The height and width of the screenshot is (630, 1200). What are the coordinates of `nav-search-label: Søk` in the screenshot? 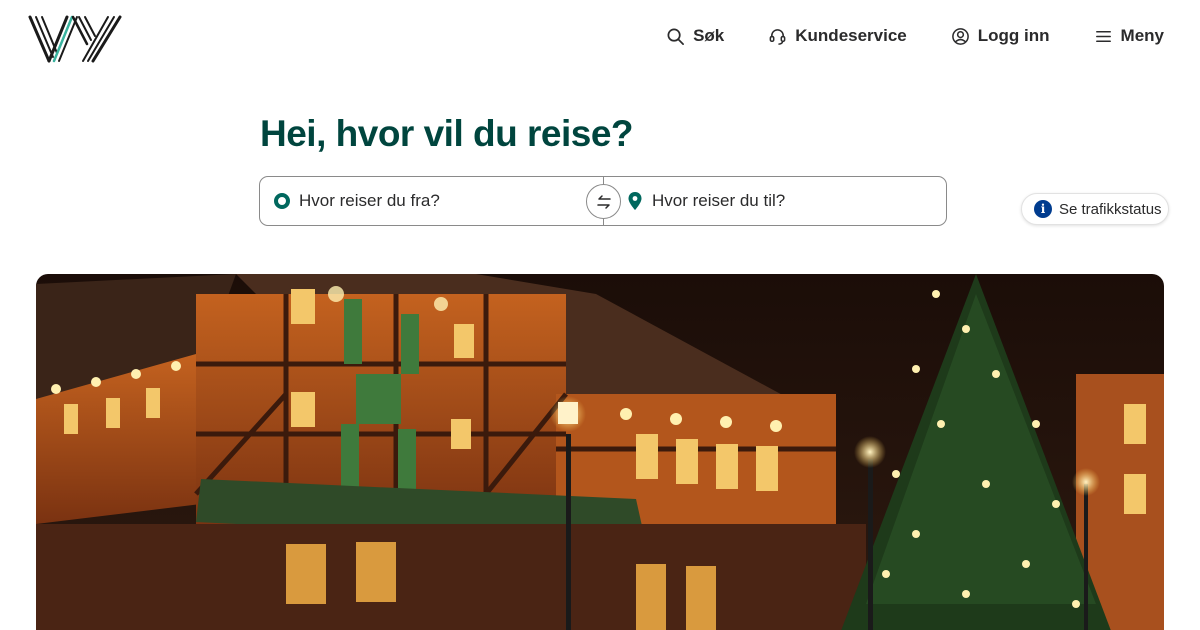 It's located at (709, 35).